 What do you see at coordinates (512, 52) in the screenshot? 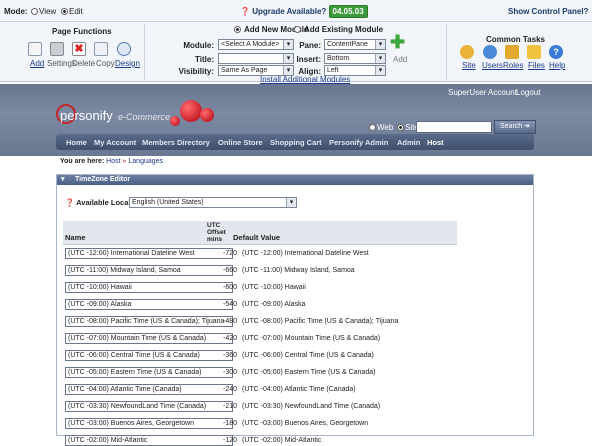
I see `roles-icon` at bounding box center [512, 52].